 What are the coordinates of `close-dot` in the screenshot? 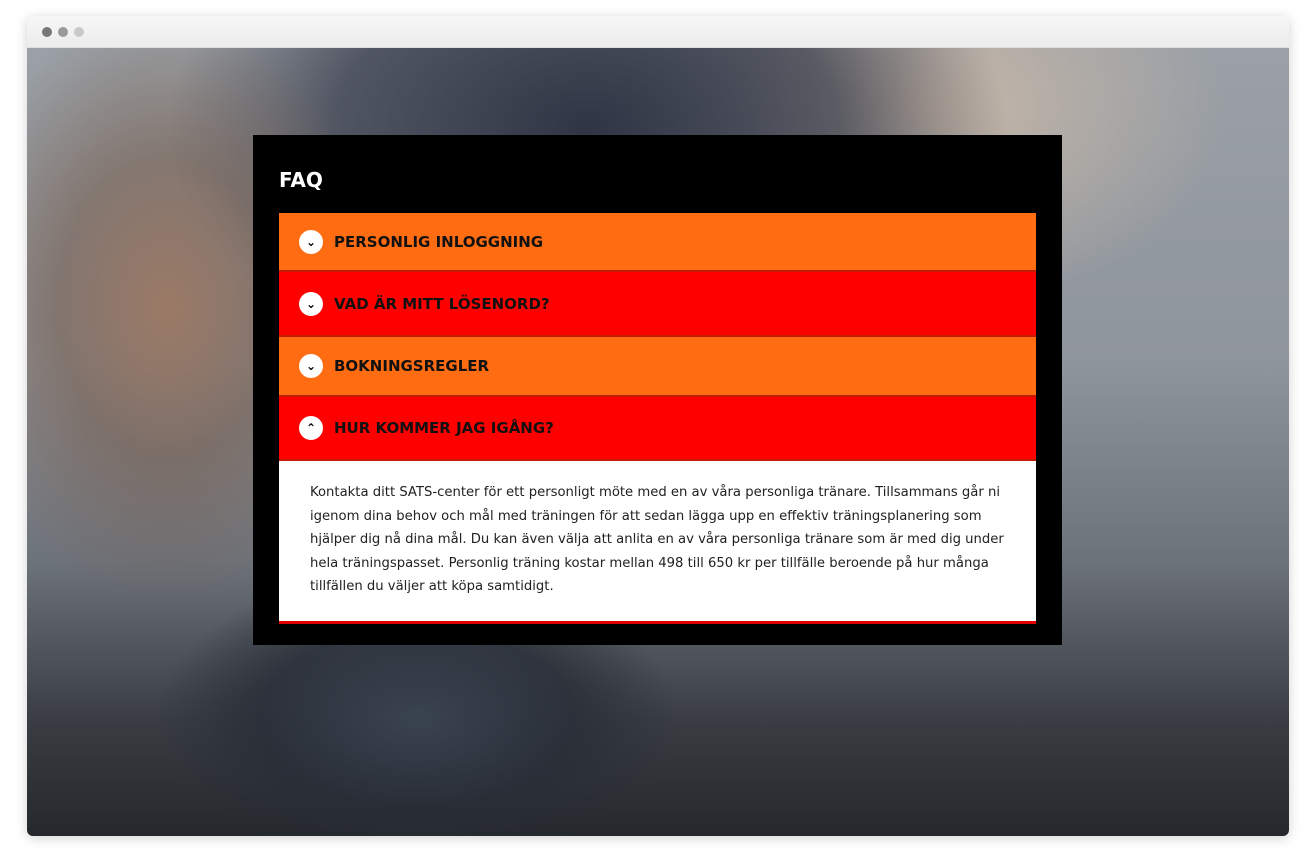 It's located at (47, 32).